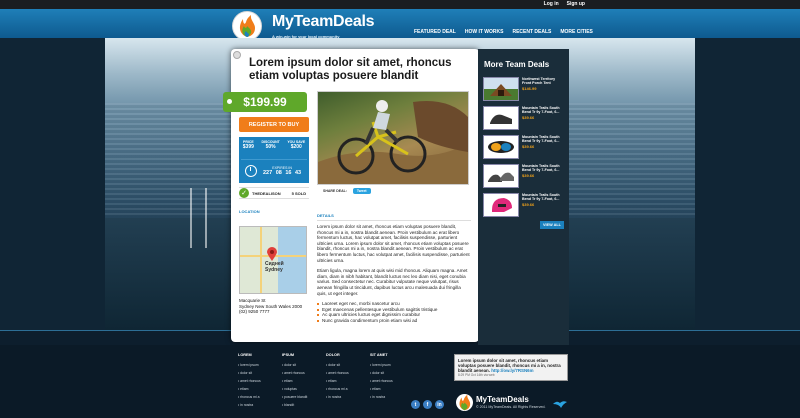 The image size is (800, 418). I want to click on brand-name: MyTeamDeals, so click(323, 22).